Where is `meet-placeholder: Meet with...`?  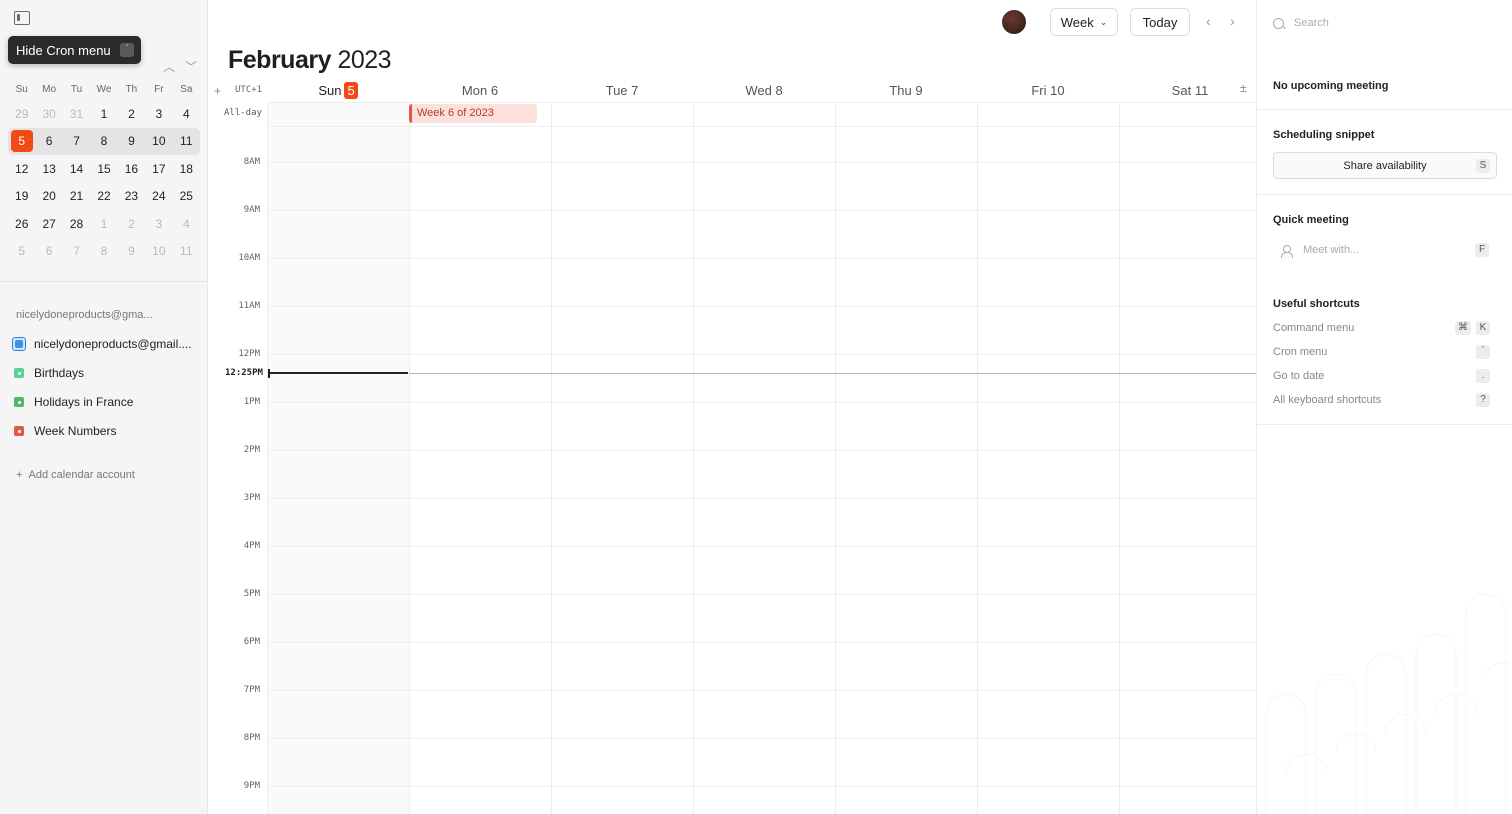
meet-placeholder: Meet with... is located at coordinates (1331, 250).